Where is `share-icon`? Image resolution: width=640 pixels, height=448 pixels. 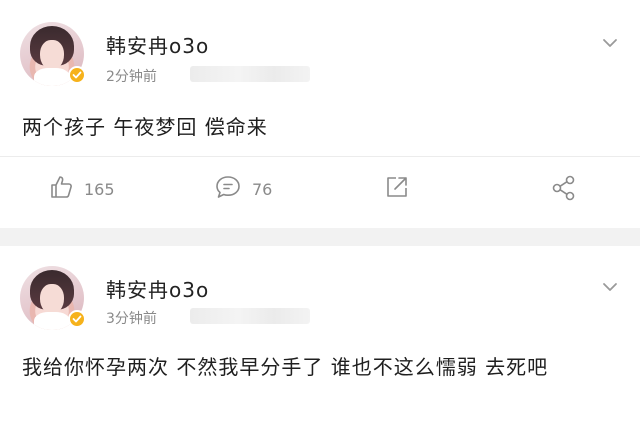 share-icon is located at coordinates (564, 190).